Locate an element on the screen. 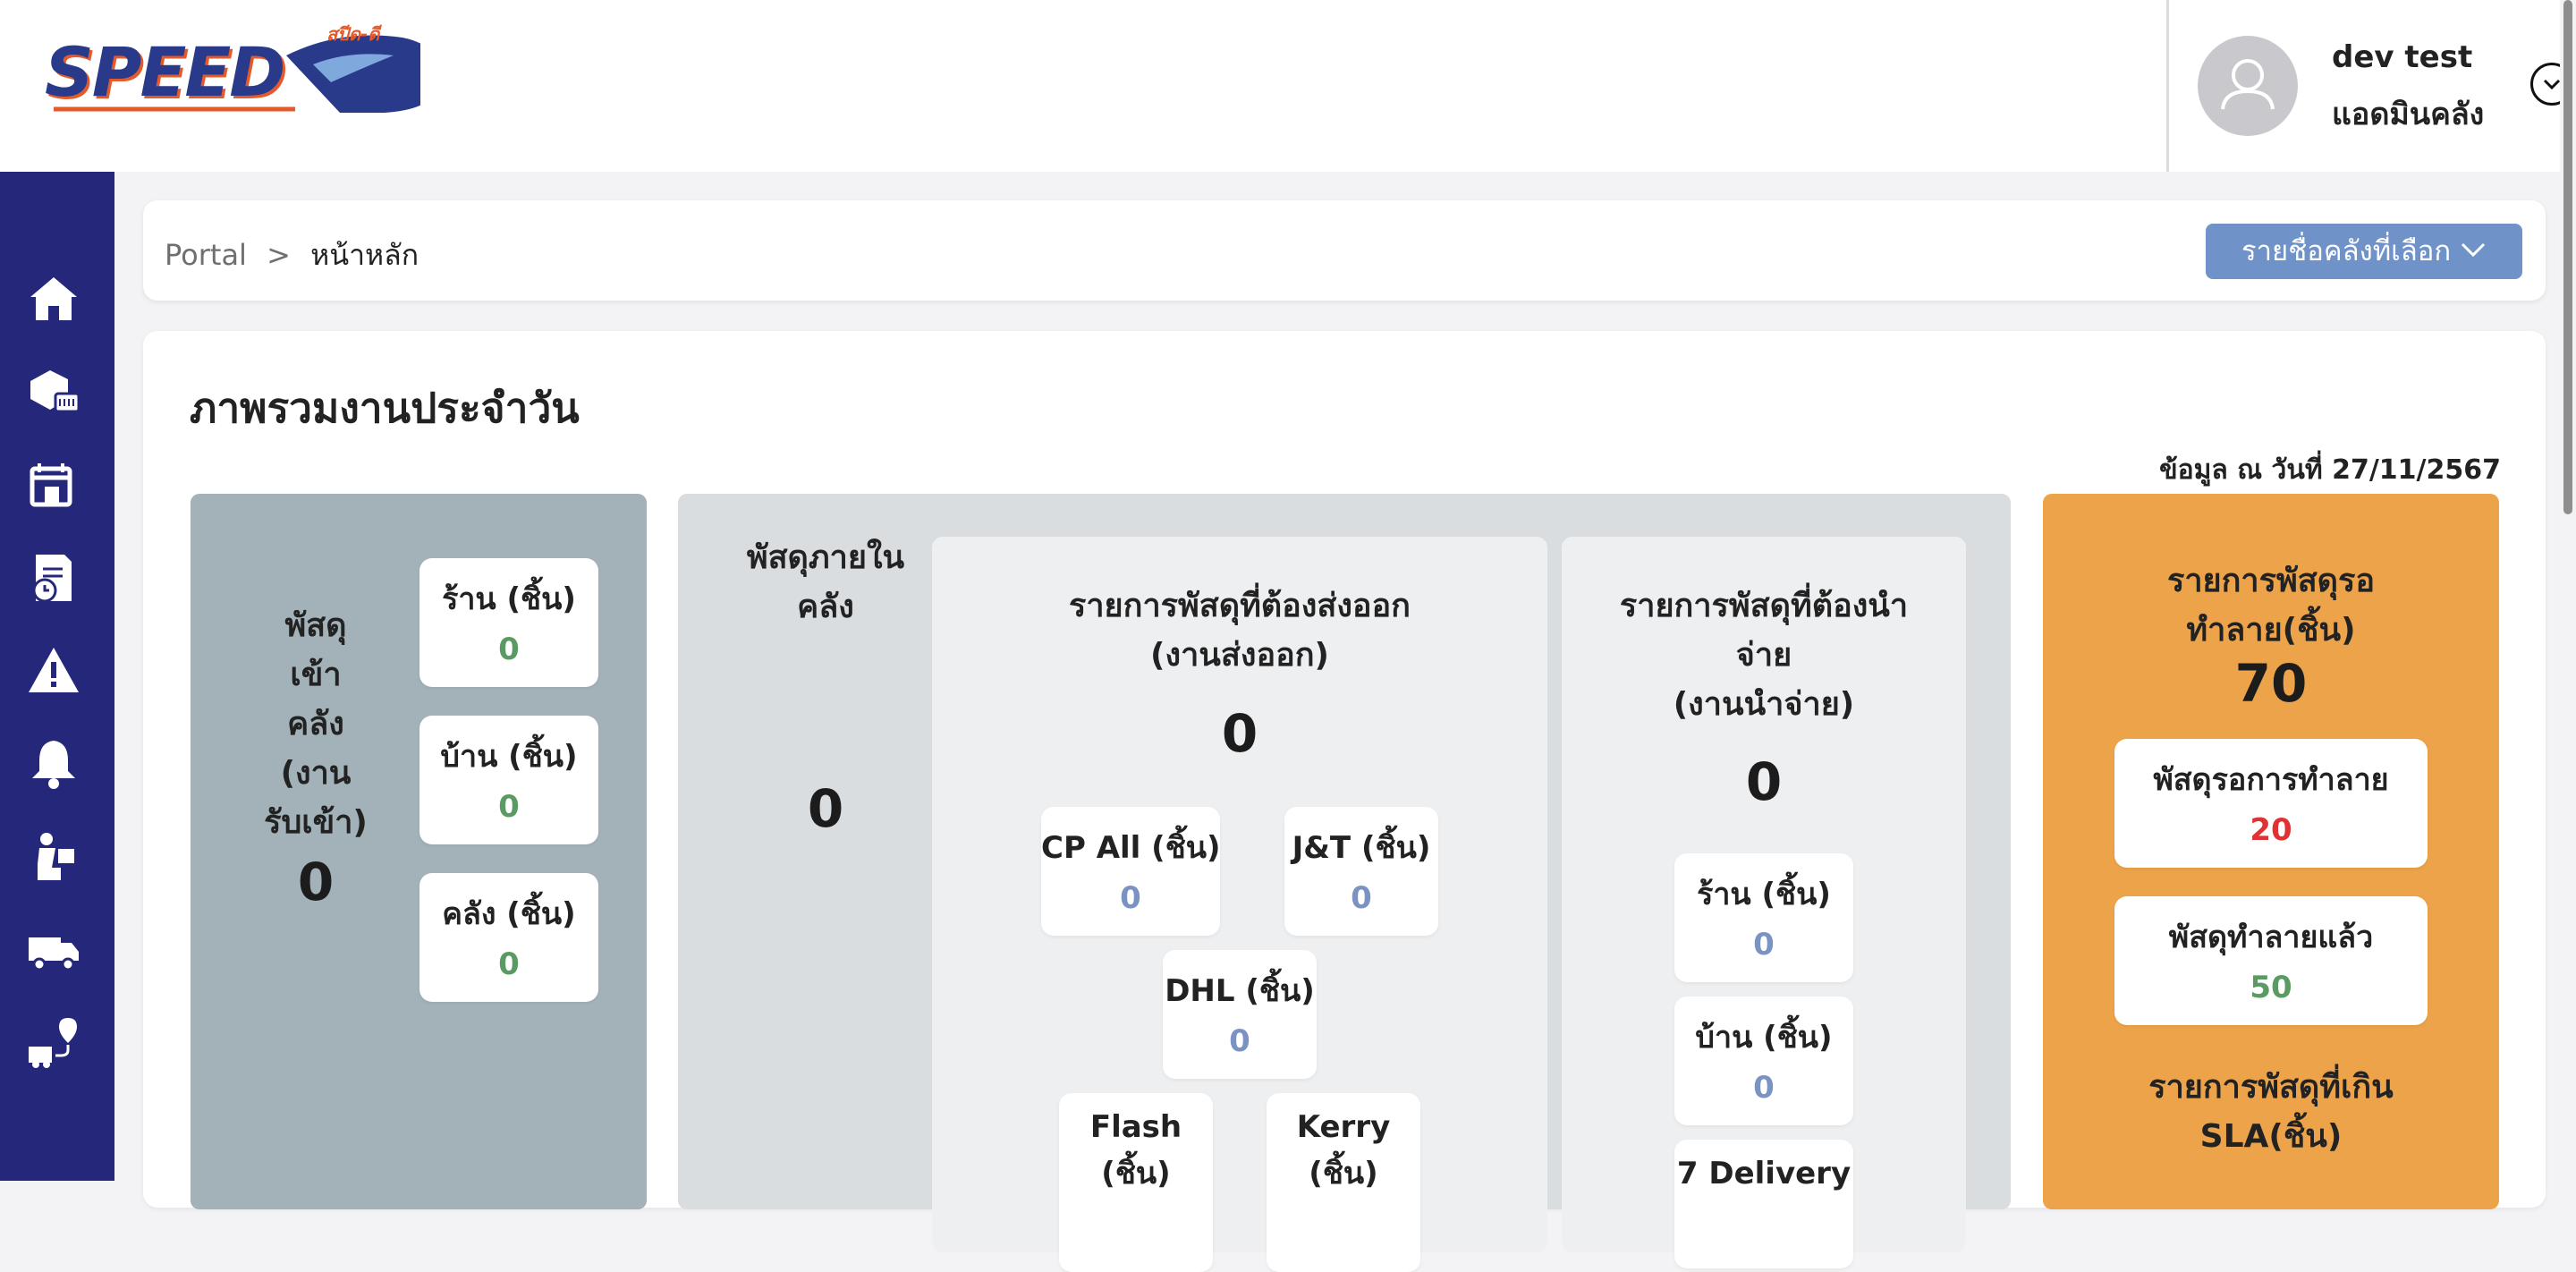 The height and width of the screenshot is (1272, 2576). carrier-label: CP All (ชิ้น) is located at coordinates (1131, 848).